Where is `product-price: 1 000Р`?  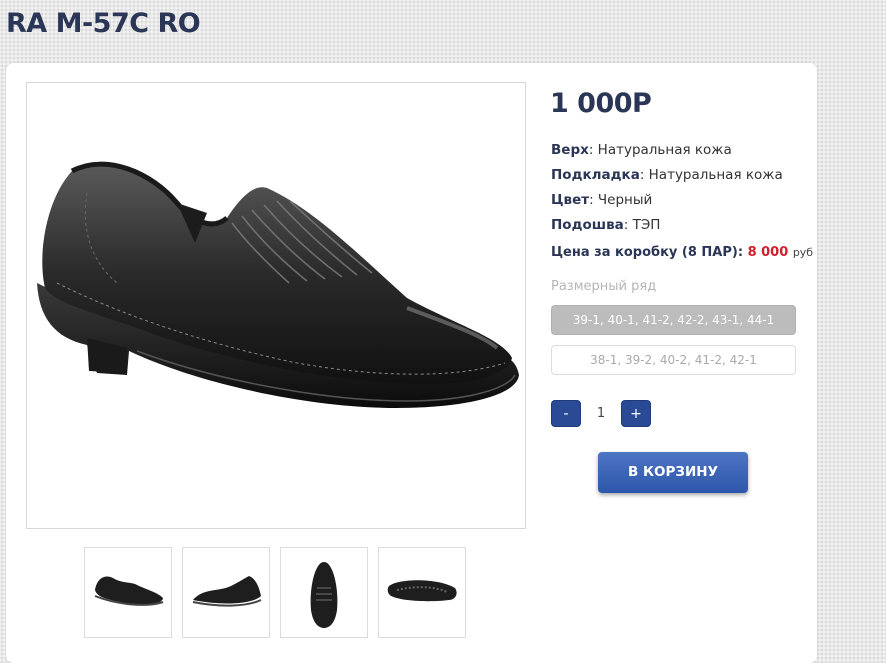 product-price: 1 000Р is located at coordinates (601, 103).